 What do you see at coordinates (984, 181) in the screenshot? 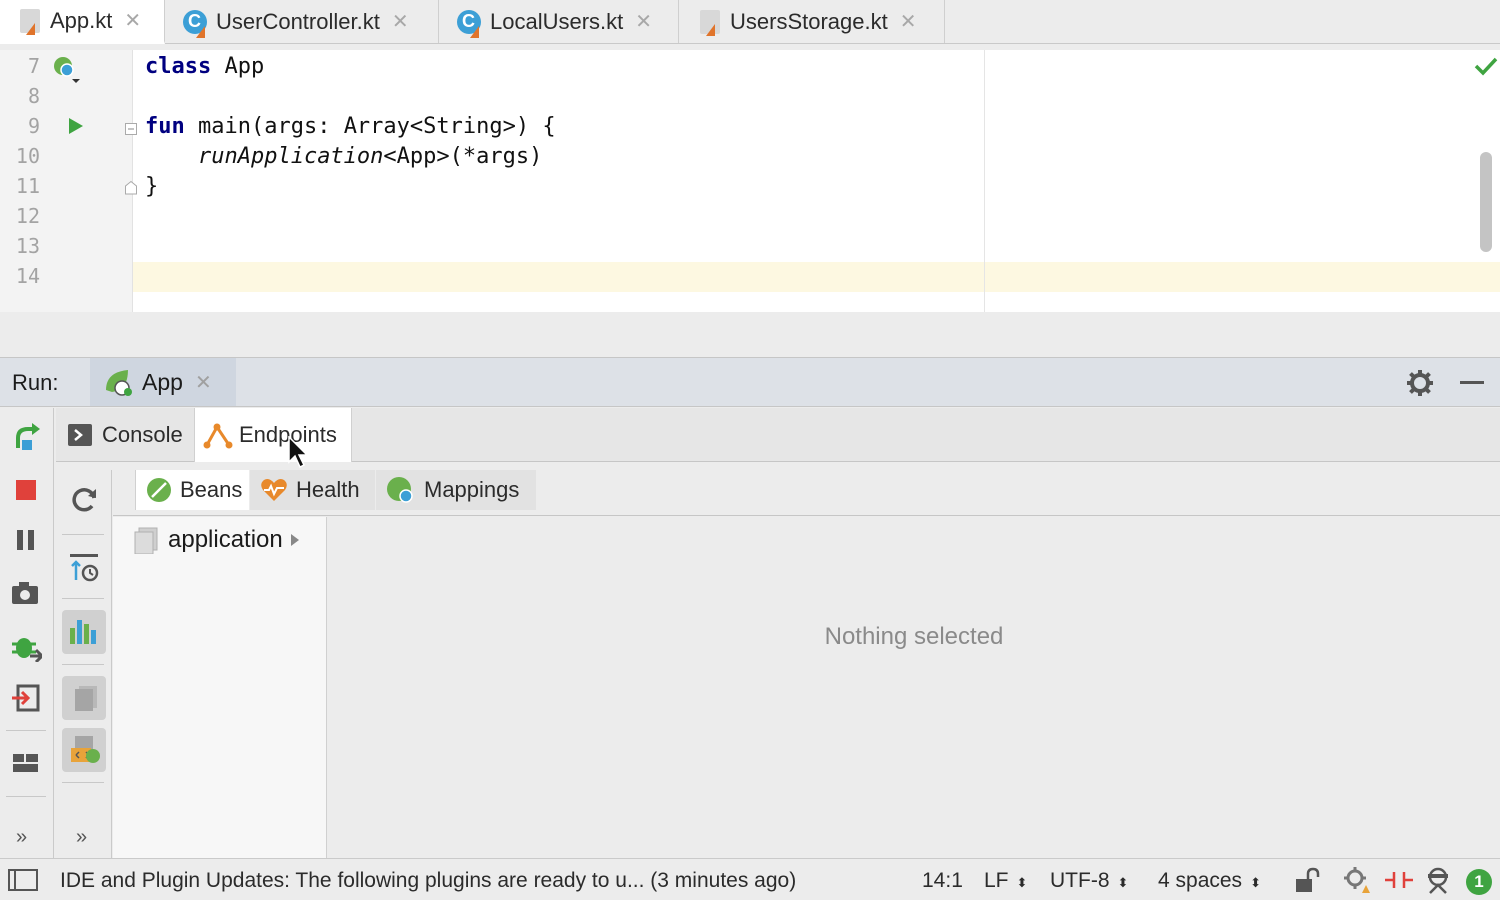
I see `right-margin-guide` at bounding box center [984, 181].